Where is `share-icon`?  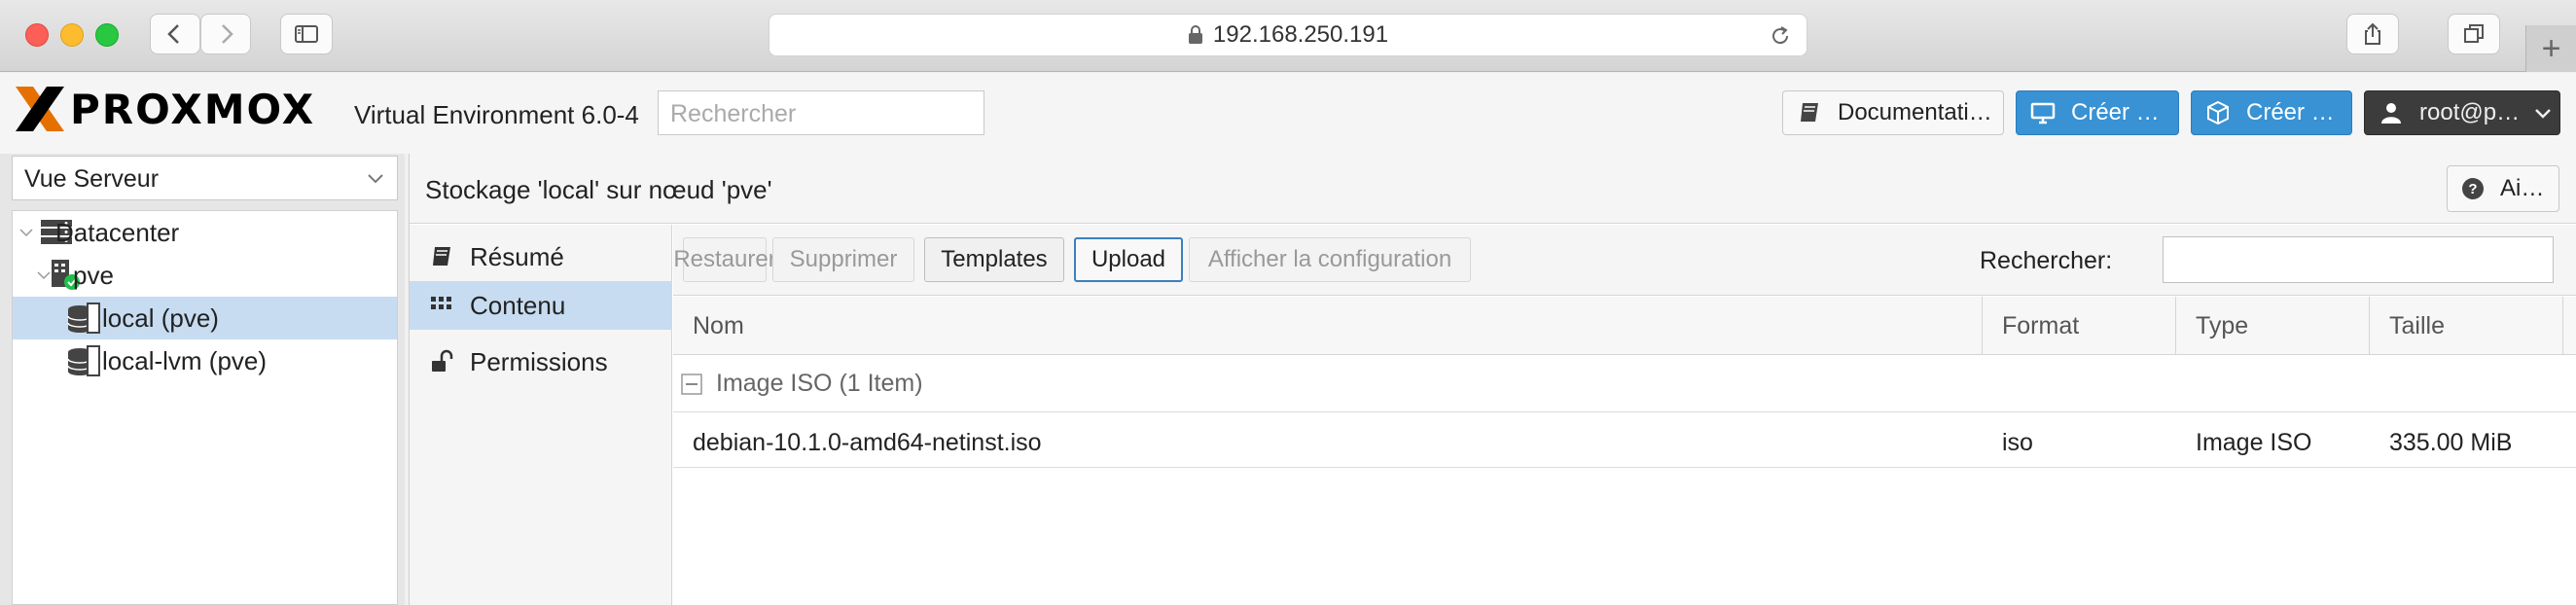
share-icon is located at coordinates (2372, 33).